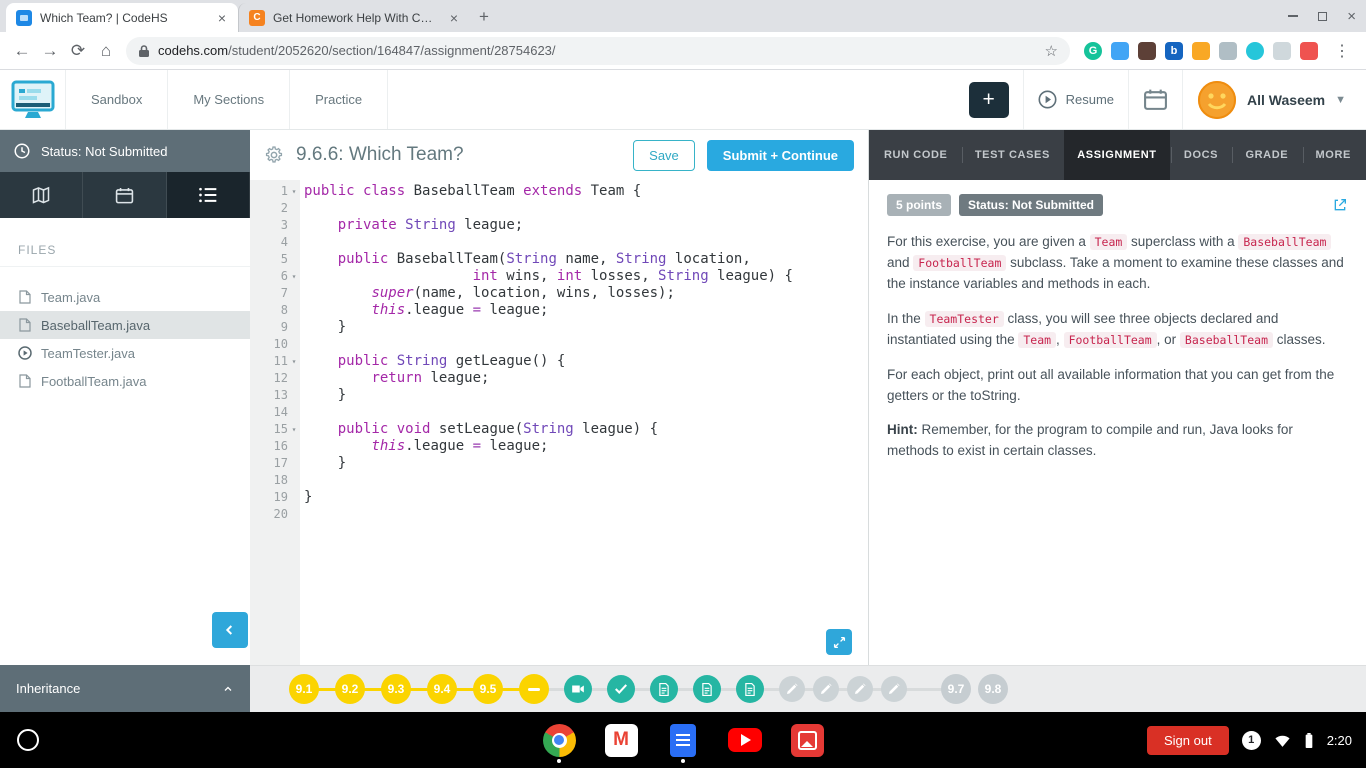  I want to click on sidebar-tab-calendar, so click(125, 195).